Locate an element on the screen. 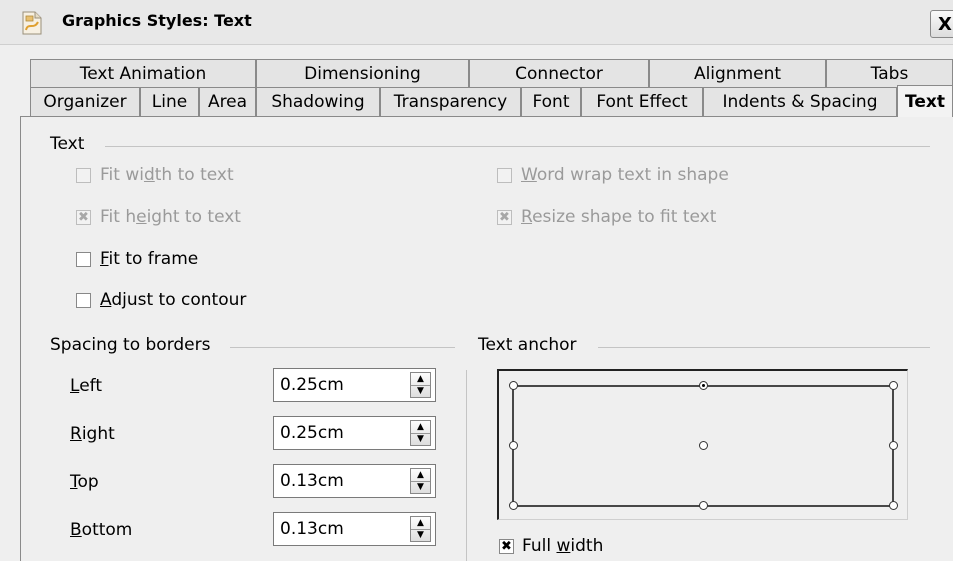 This screenshot has width=953, height=561. top-spacing-input is located at coordinates (339, 481).